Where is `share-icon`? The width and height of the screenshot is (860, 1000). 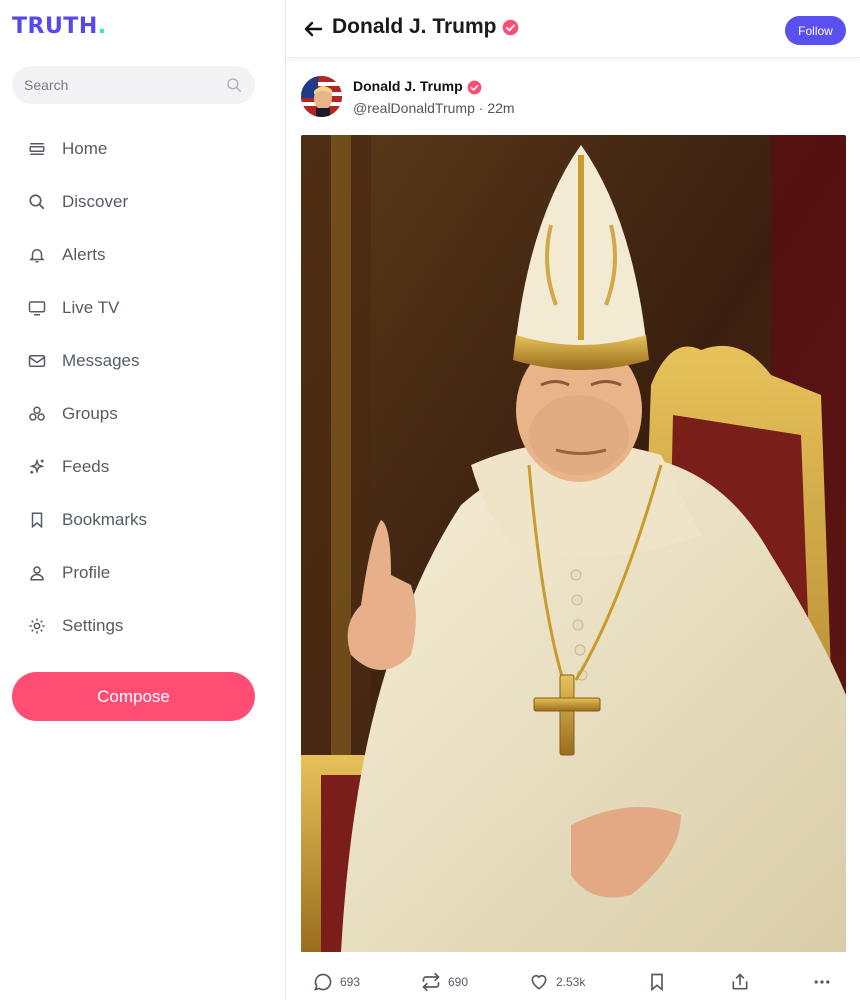 share-icon is located at coordinates (740, 981).